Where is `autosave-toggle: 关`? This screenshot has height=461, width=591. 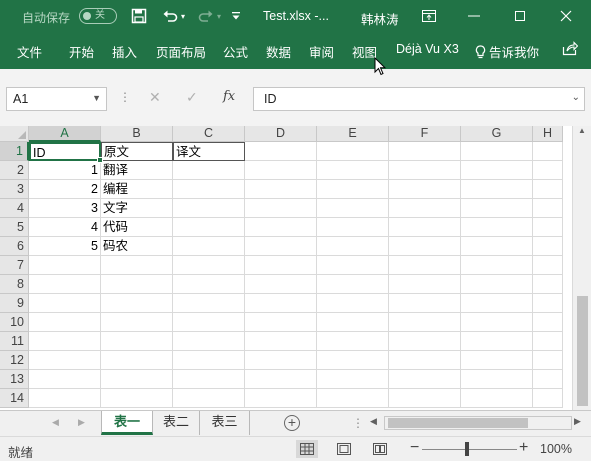 autosave-toggle: 关 is located at coordinates (98, 16).